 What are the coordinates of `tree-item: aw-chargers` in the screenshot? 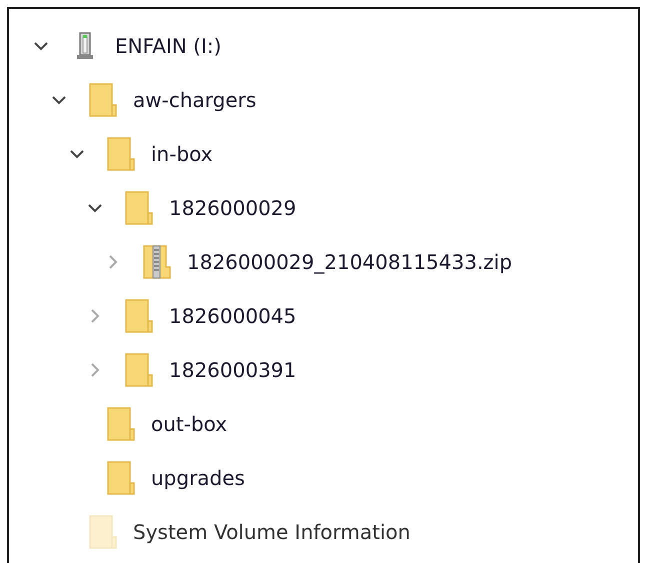 It's located at (194, 100).